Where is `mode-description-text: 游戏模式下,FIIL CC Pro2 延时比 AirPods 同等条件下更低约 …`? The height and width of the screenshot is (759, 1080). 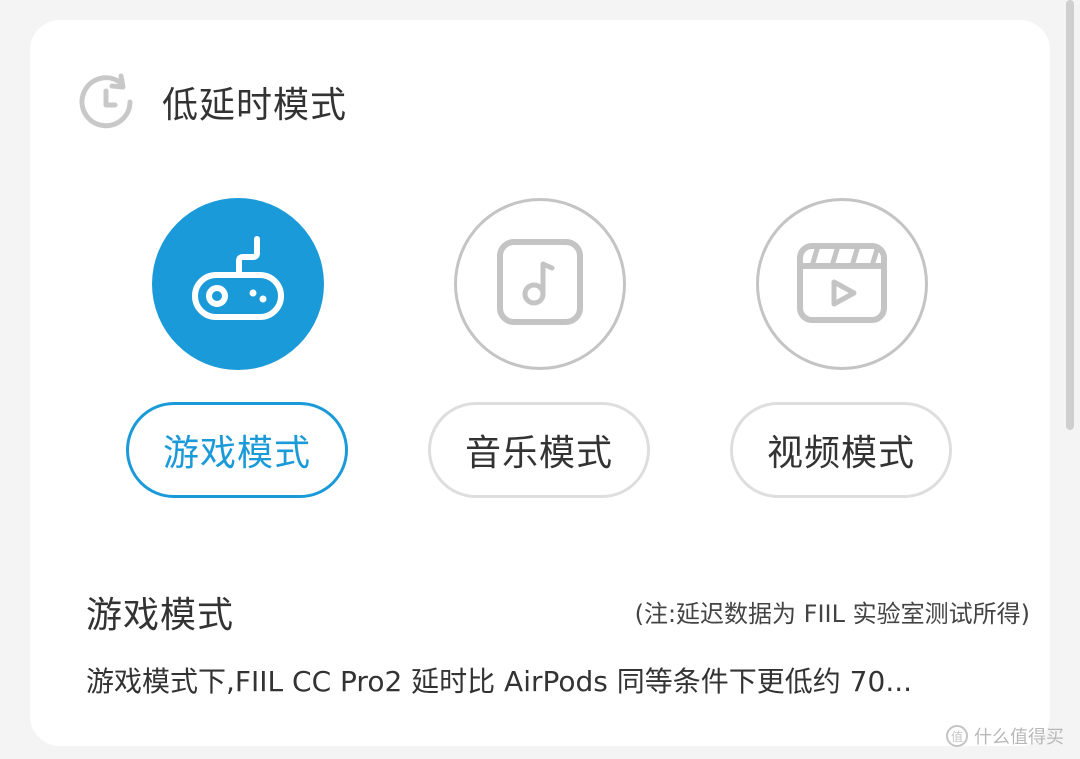 mode-description-text: 游戏模式下,FIIL CC Pro2 延时比 AirPods 同等条件下更低约 … is located at coordinates (499, 681).